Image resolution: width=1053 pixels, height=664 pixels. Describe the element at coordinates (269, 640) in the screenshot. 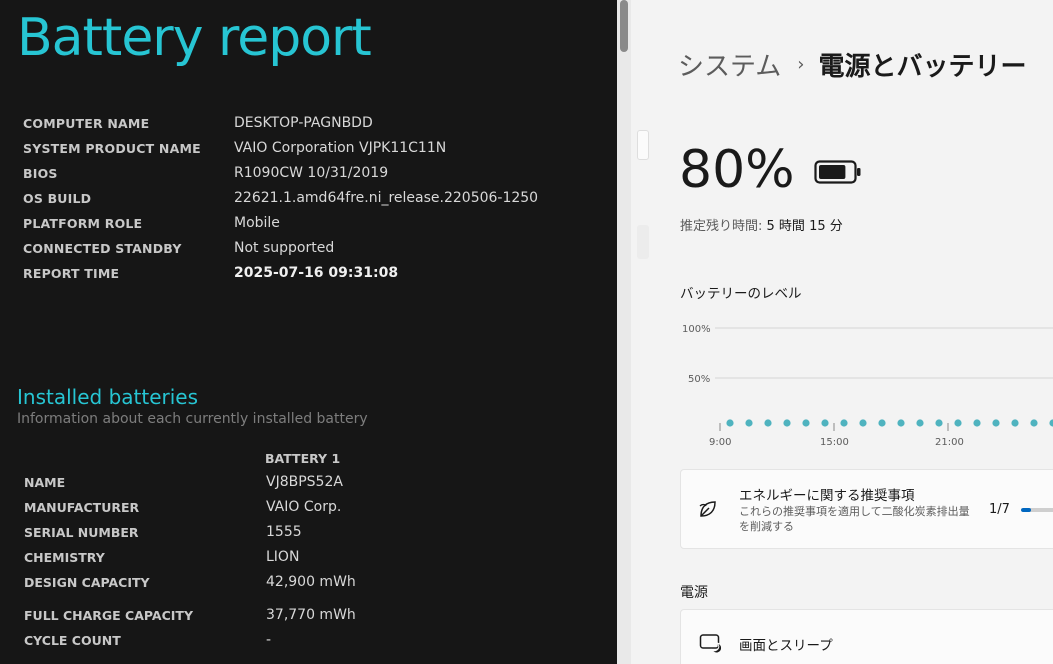

I see `battery-value: -` at that location.